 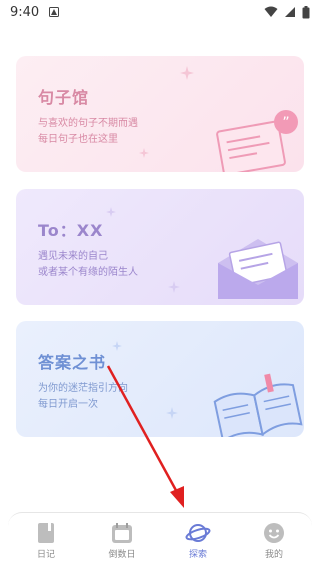 I want to click on wifi-icon, so click(x=271, y=12).